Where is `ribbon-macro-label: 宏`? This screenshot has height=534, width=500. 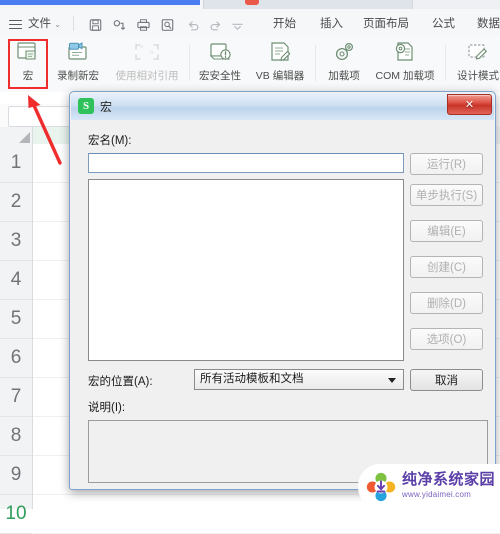 ribbon-macro-label: 宏 is located at coordinates (28, 76).